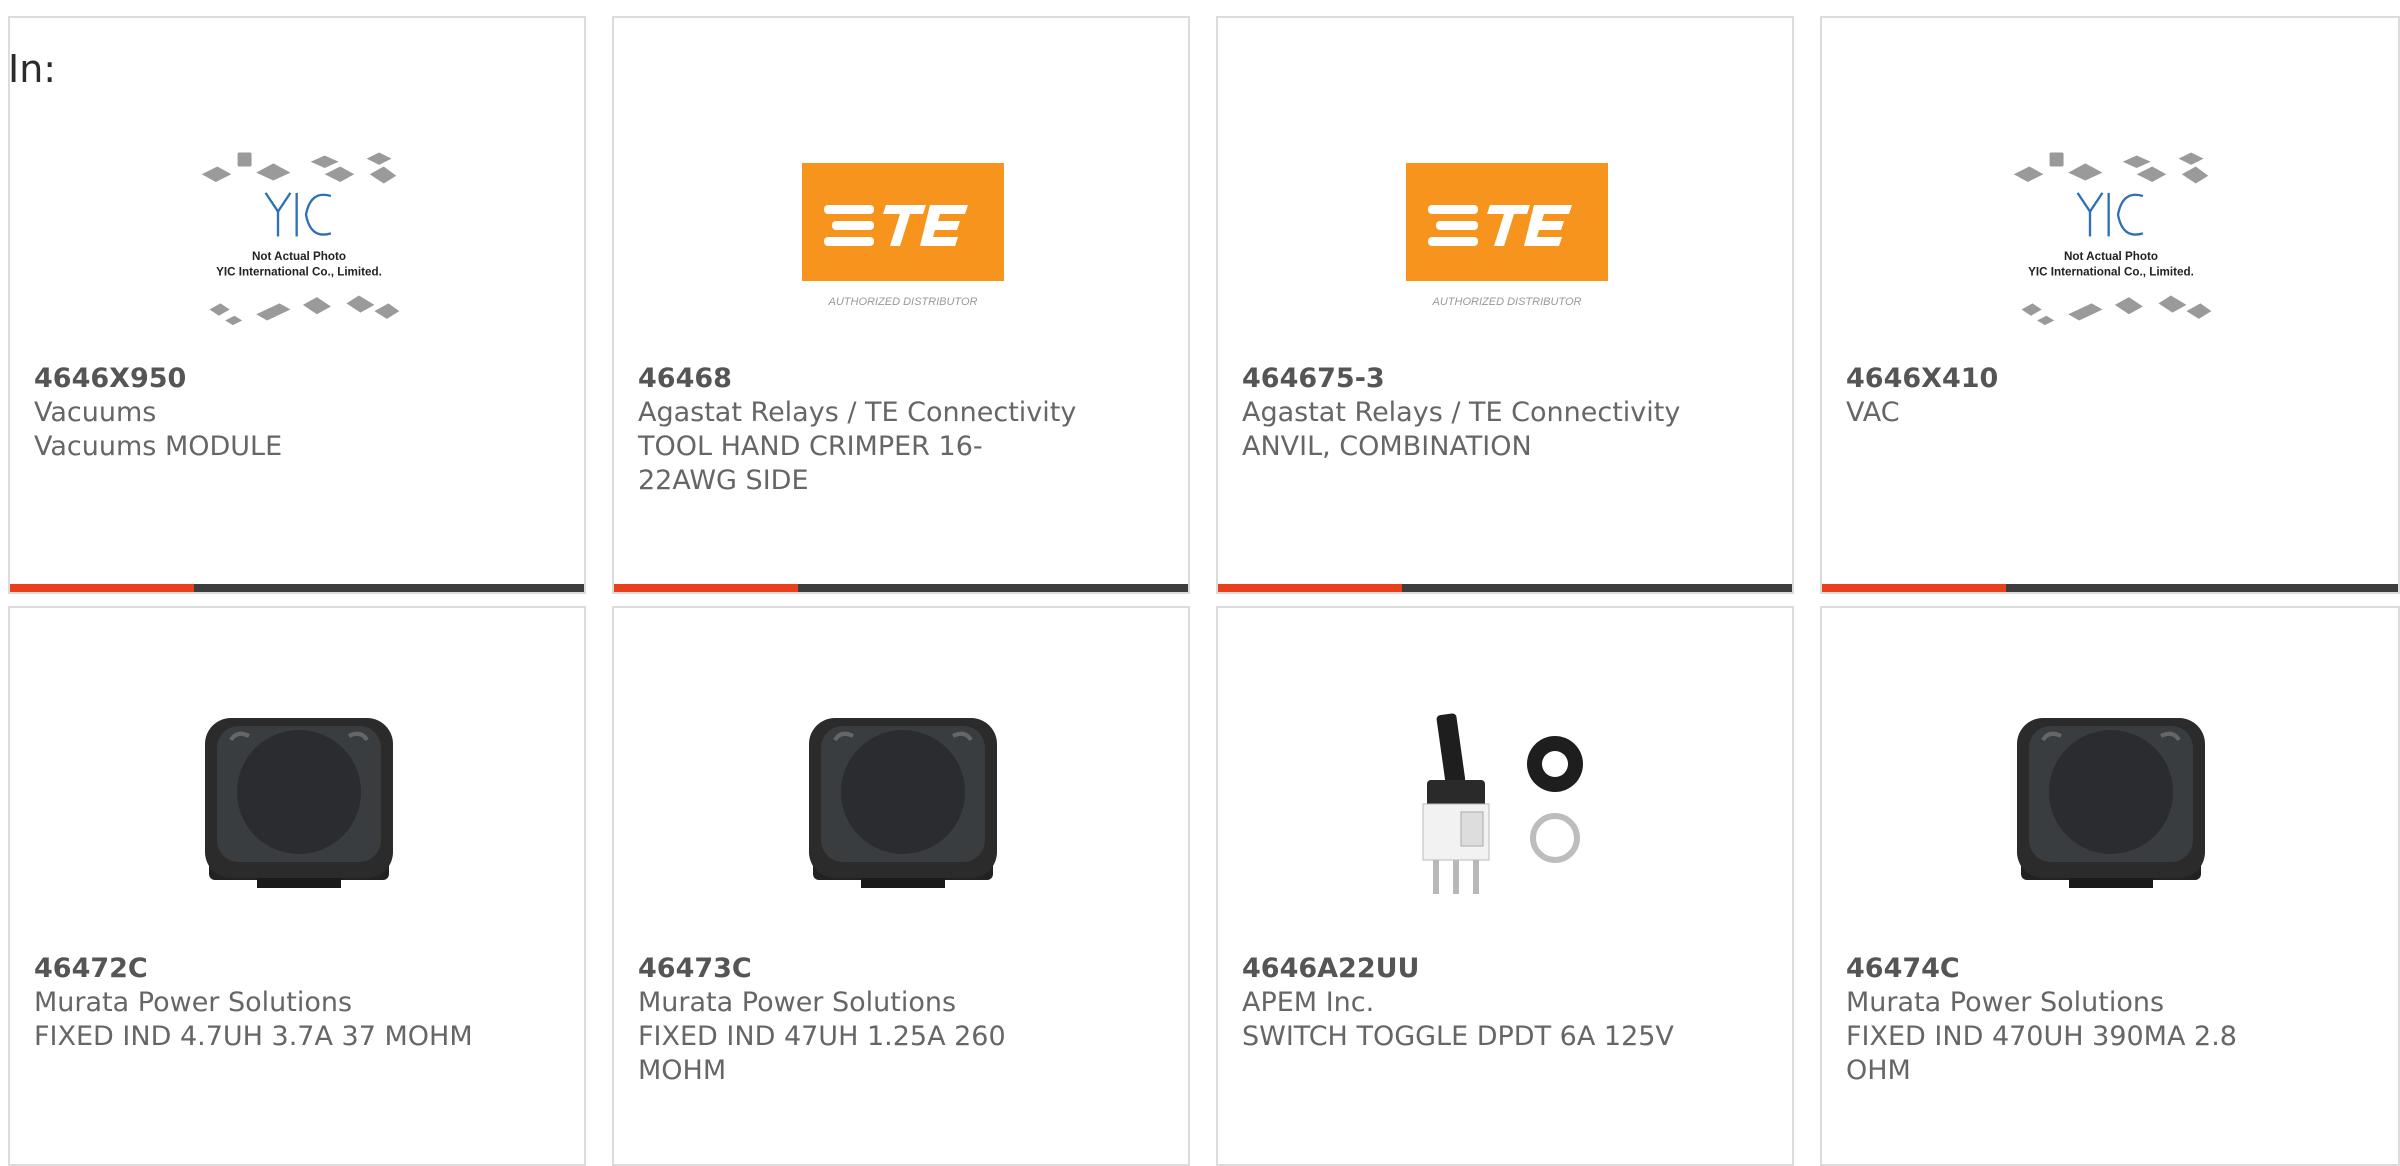 This screenshot has width=2400, height=1166. I want to click on manufacturer: APEM Inc., so click(1308, 1002).